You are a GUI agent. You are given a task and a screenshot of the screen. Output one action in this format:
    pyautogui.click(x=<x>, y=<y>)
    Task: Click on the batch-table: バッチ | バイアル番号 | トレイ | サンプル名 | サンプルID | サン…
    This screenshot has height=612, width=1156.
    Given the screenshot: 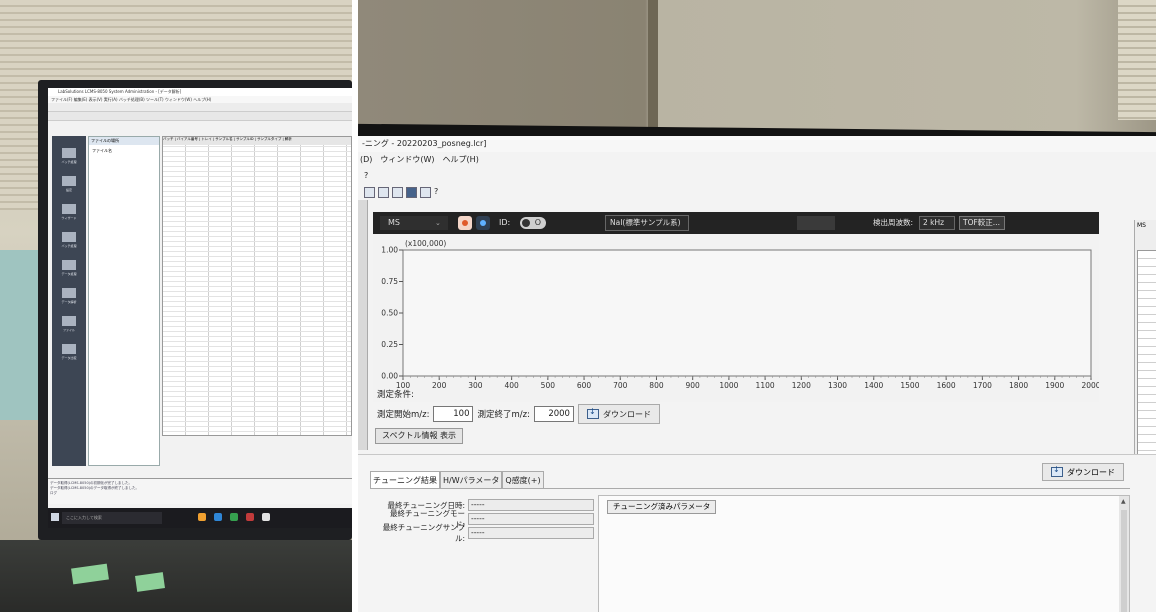 What is the action you would take?
    pyautogui.click(x=257, y=286)
    